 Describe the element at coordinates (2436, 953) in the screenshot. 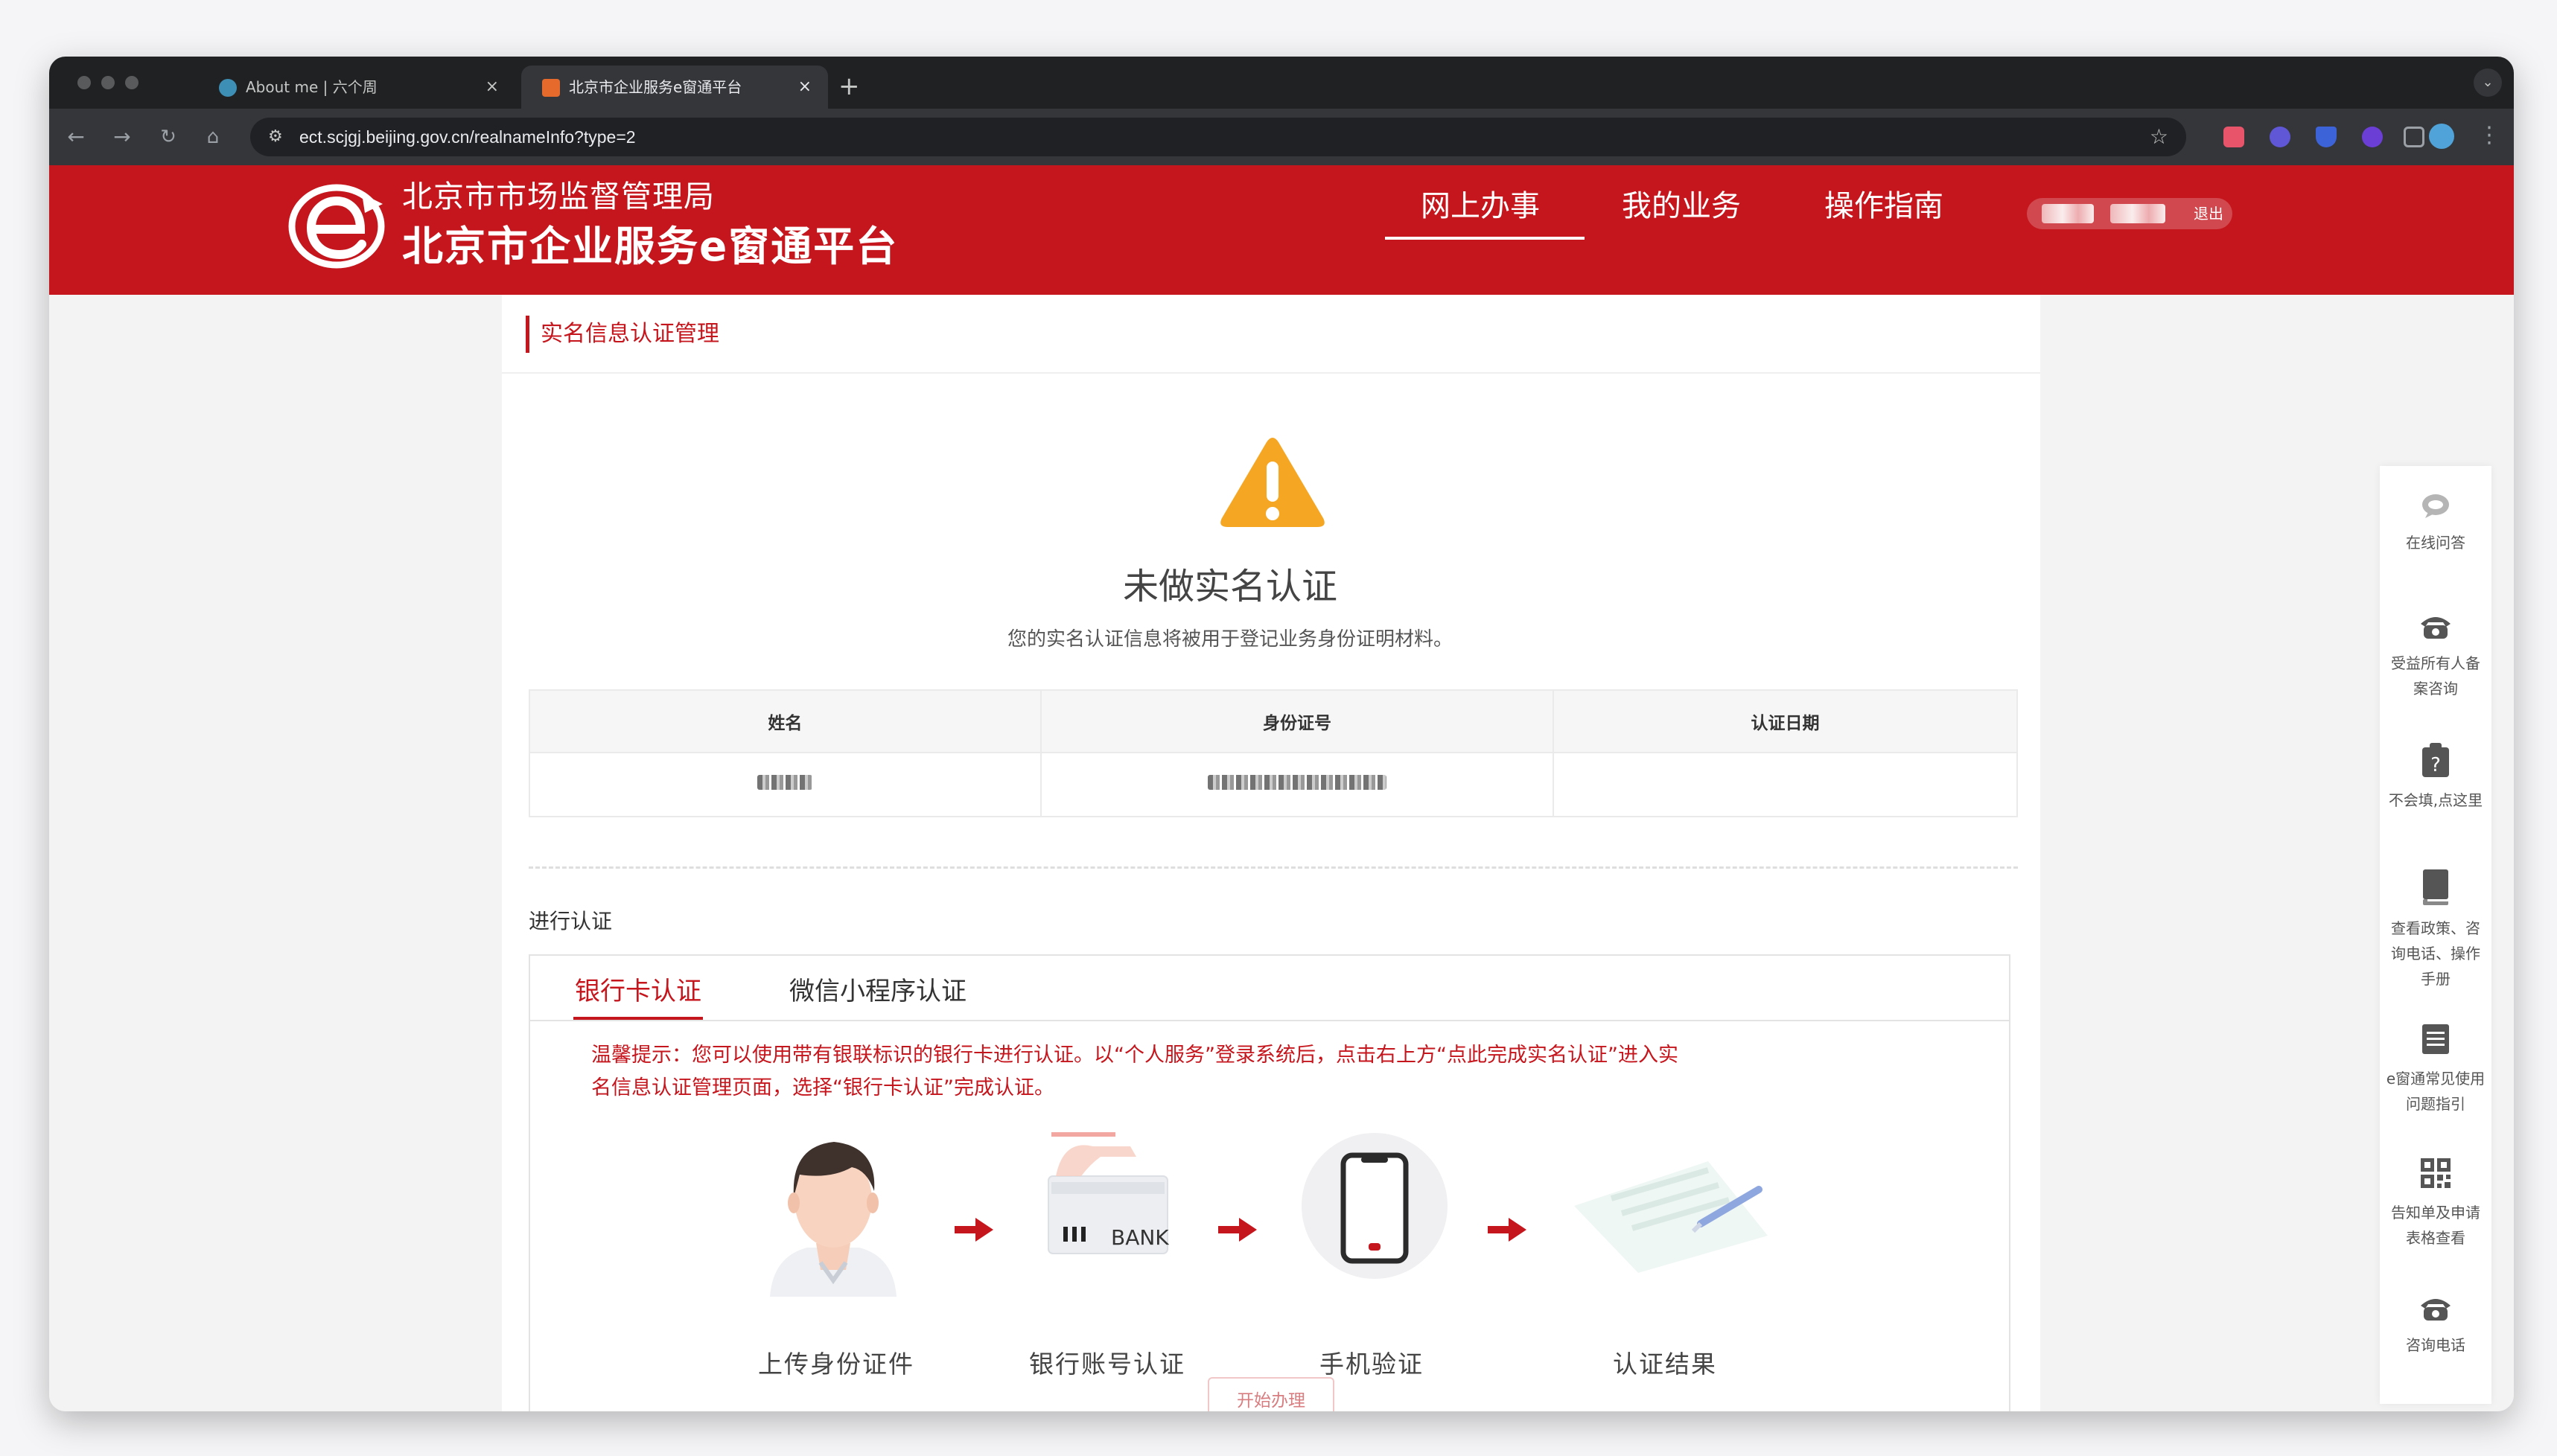

I see `sidebar-label: 查看政策、咨询电话、操作手册` at that location.